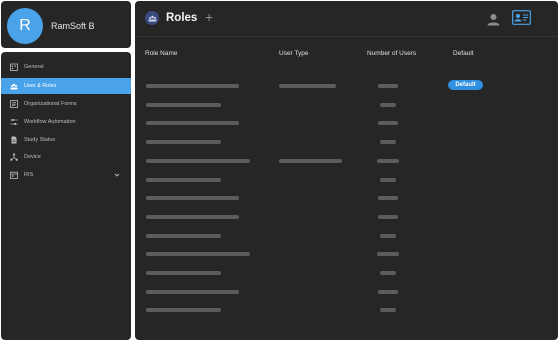 Image resolution: width=559 pixels, height=342 pixels. What do you see at coordinates (521, 17) in the screenshot?
I see `contact-card-icon` at bounding box center [521, 17].